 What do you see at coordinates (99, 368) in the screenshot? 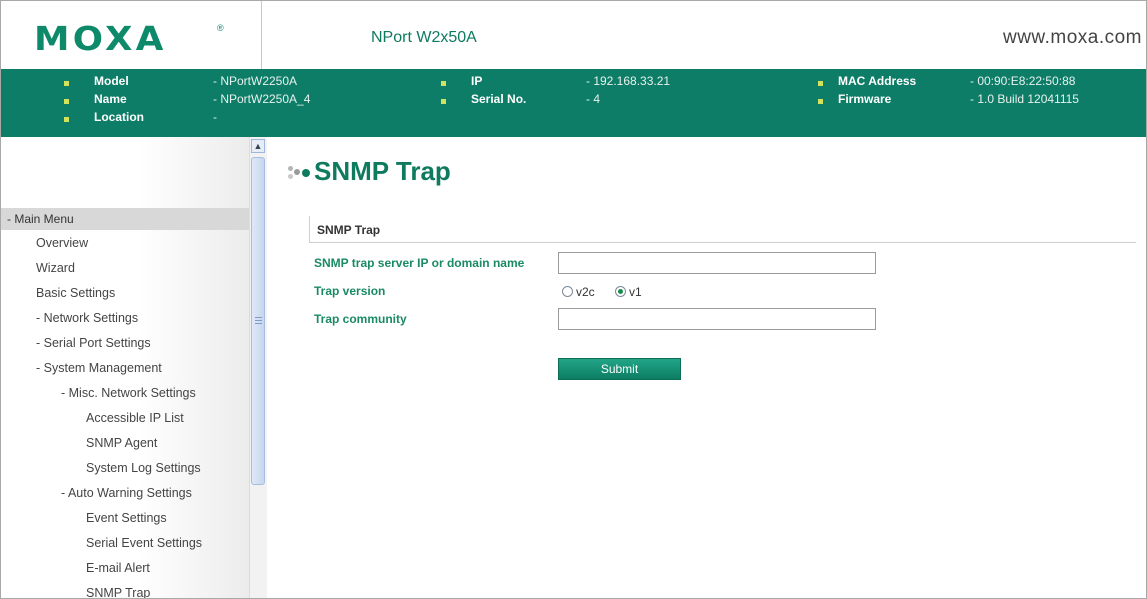
I see `menu-item-system-management: - System Management` at bounding box center [99, 368].